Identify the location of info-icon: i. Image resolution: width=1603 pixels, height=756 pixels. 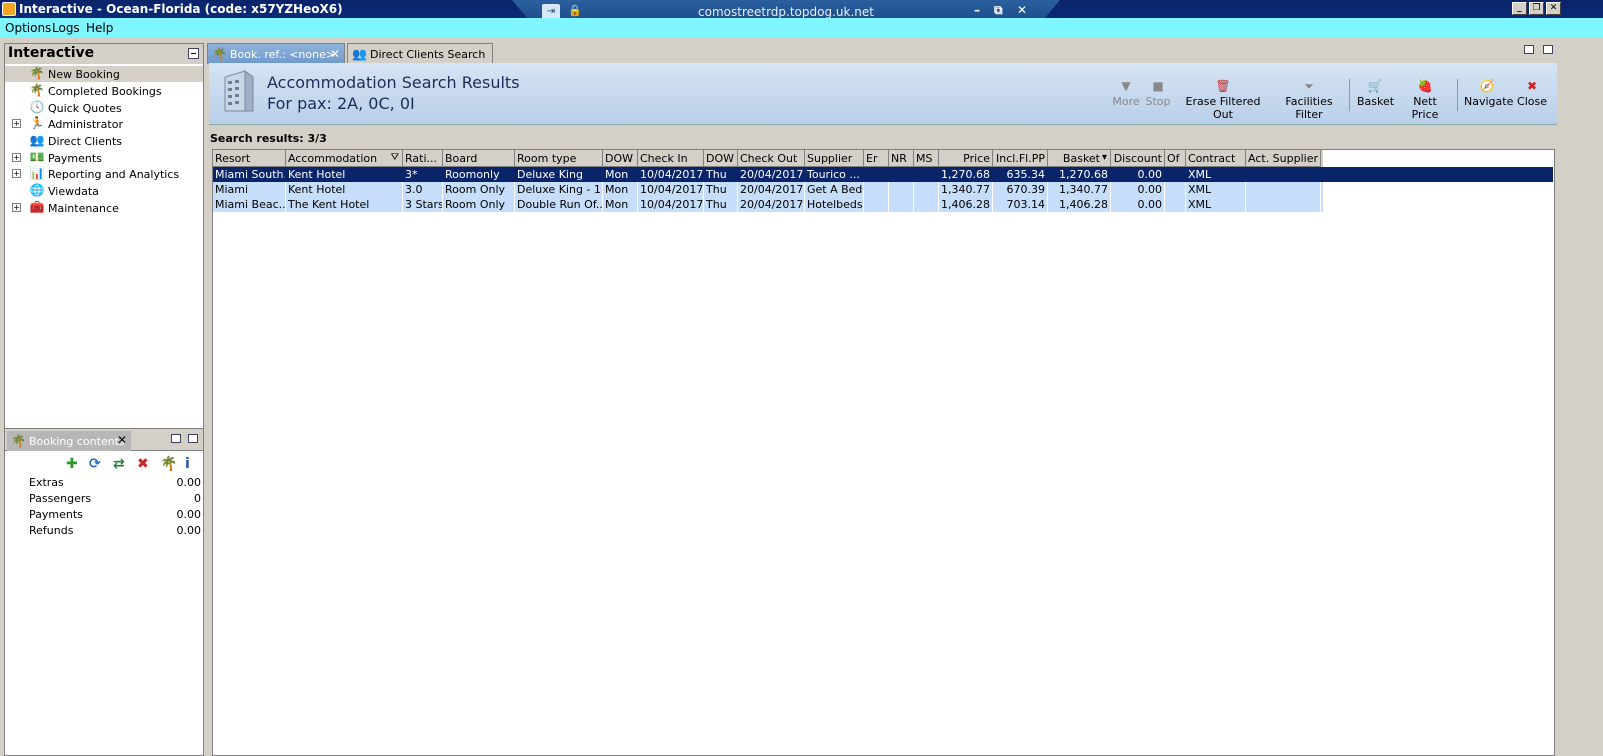
(187, 464).